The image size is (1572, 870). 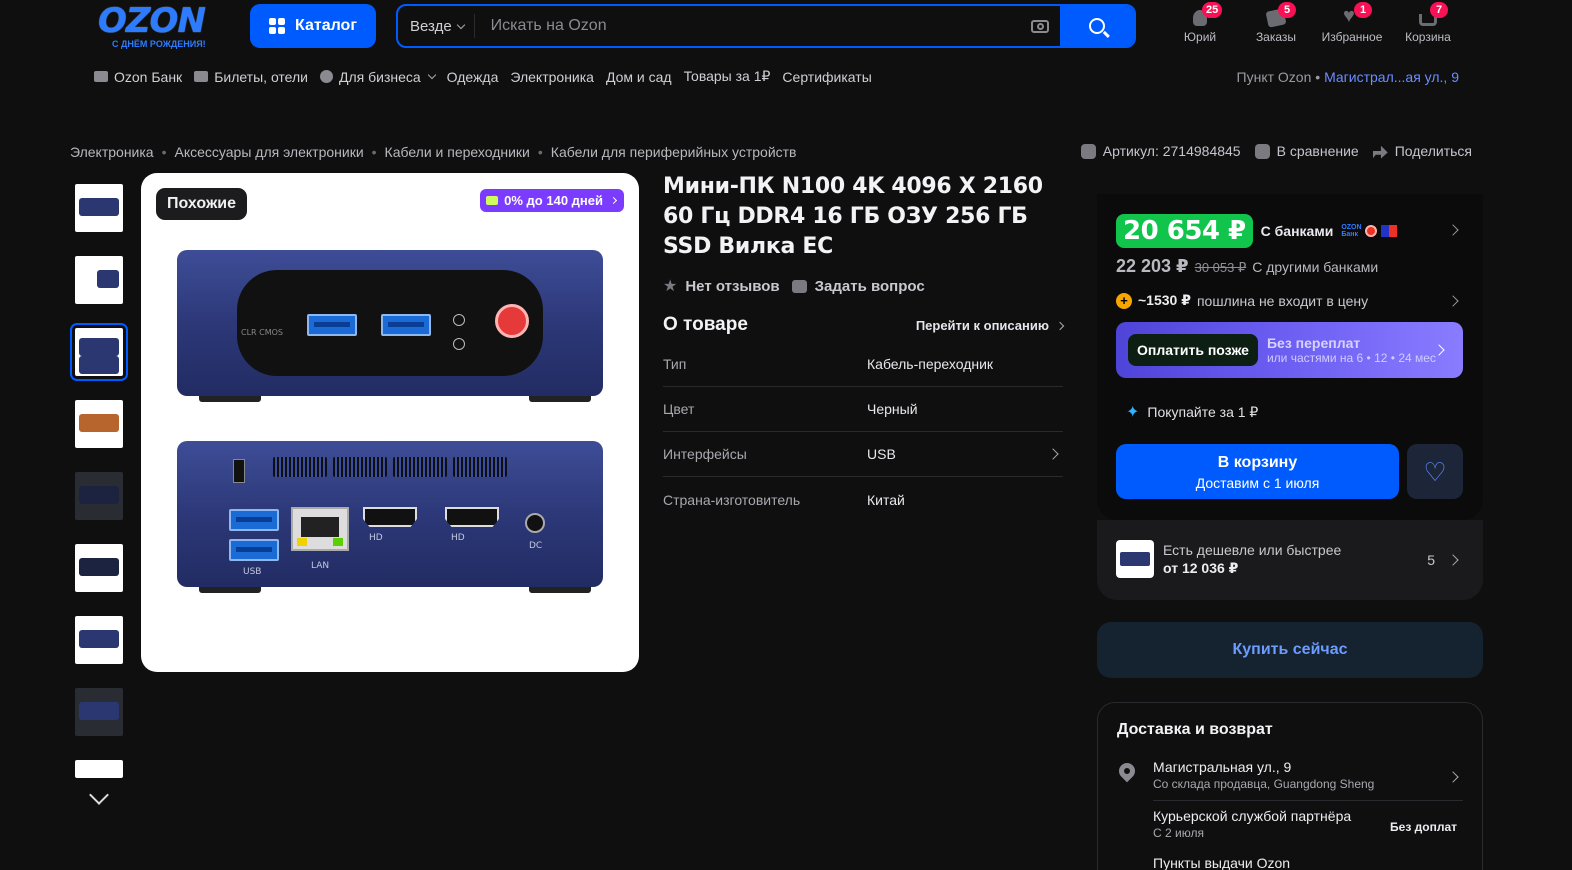 What do you see at coordinates (261, 76) in the screenshot?
I see `subnav-label: Билеты, отели` at bounding box center [261, 76].